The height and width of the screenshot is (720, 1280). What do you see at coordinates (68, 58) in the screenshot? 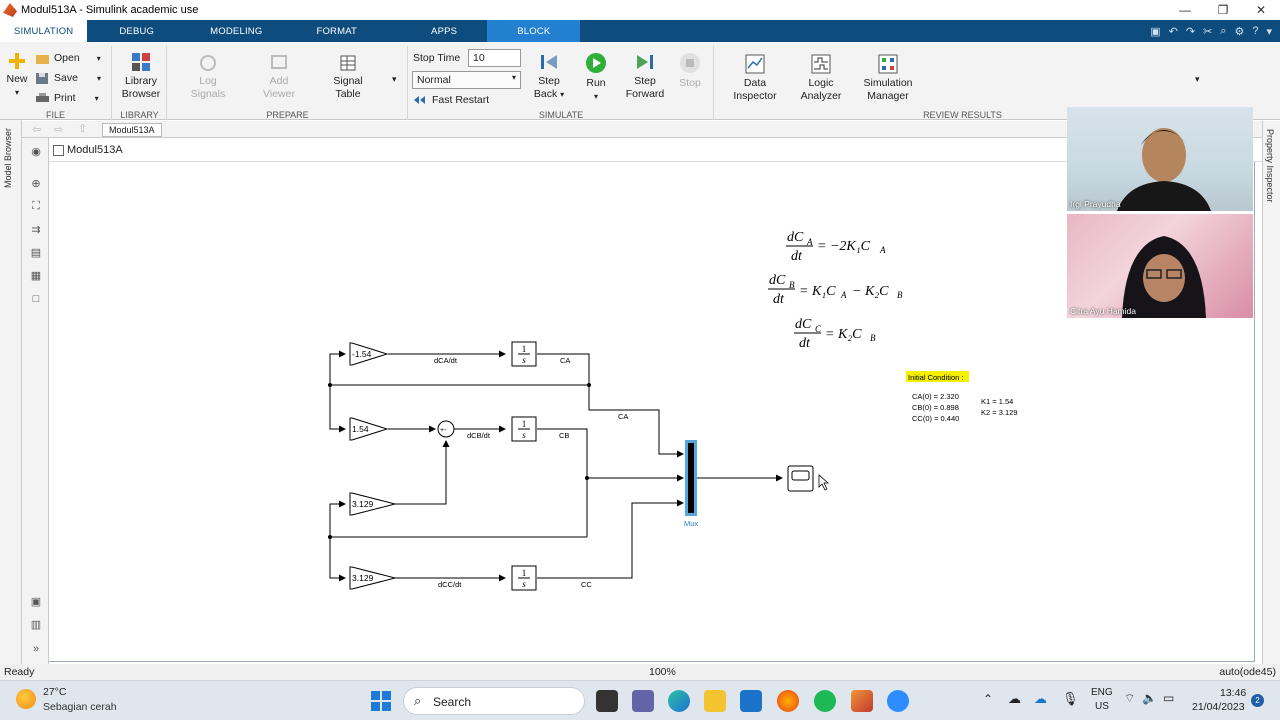
I see `open-button: Open ▾` at bounding box center [68, 58].